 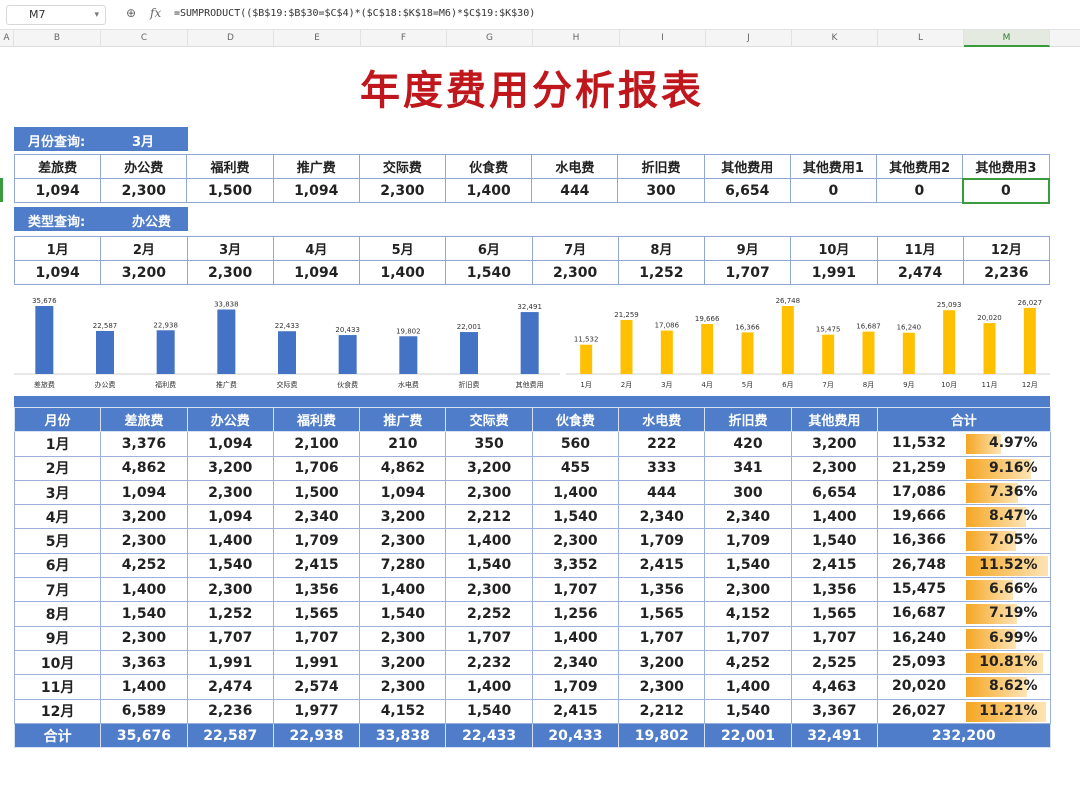 What do you see at coordinates (963, 735) in the screenshot?
I see `grand-total-cell: 232,200` at bounding box center [963, 735].